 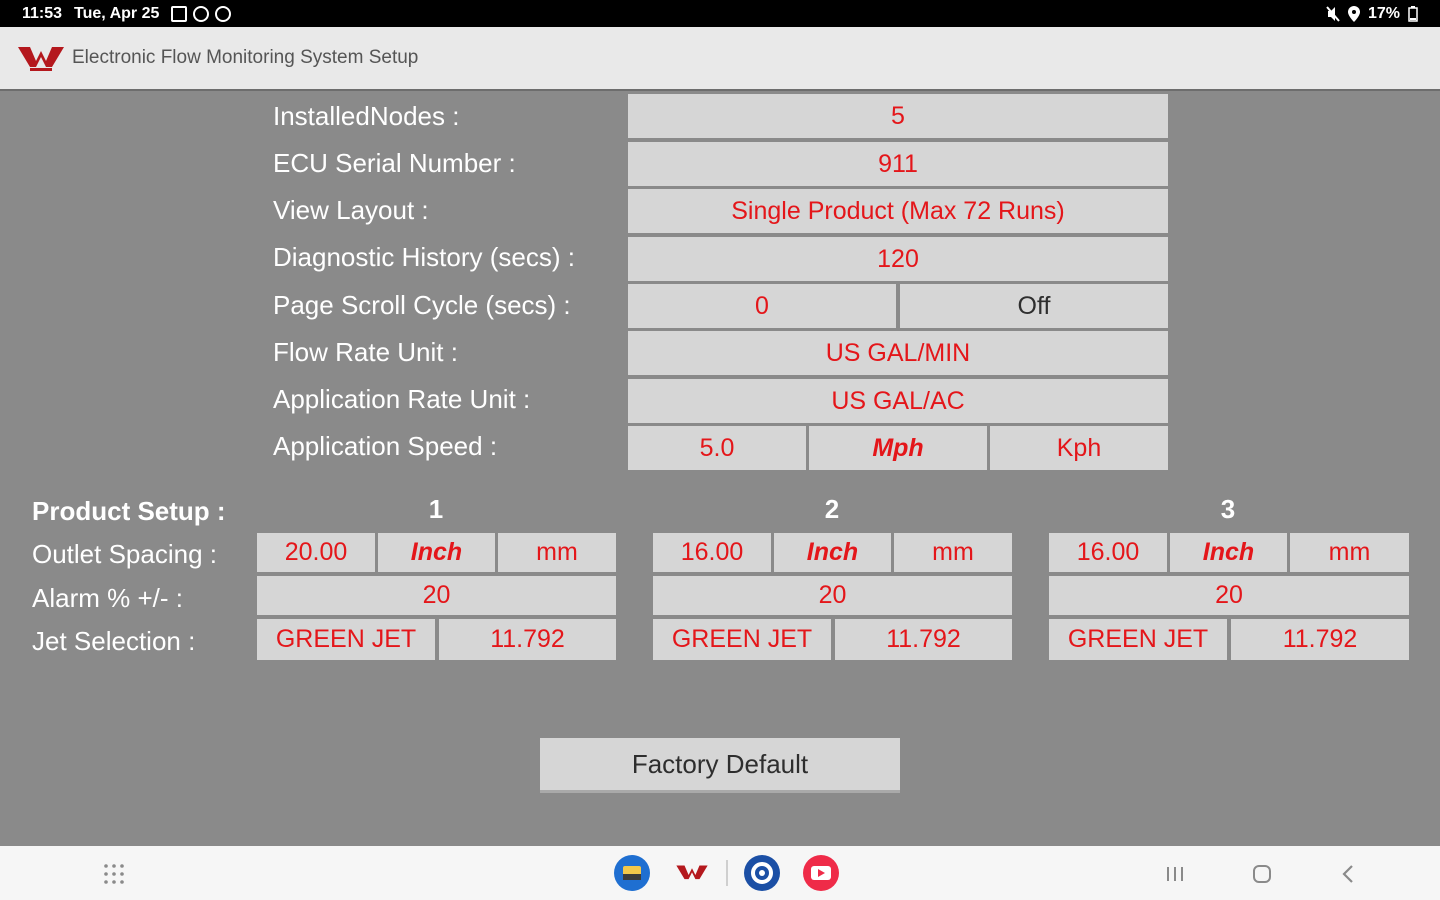 I want to click on mute-icon, so click(x=1333, y=13).